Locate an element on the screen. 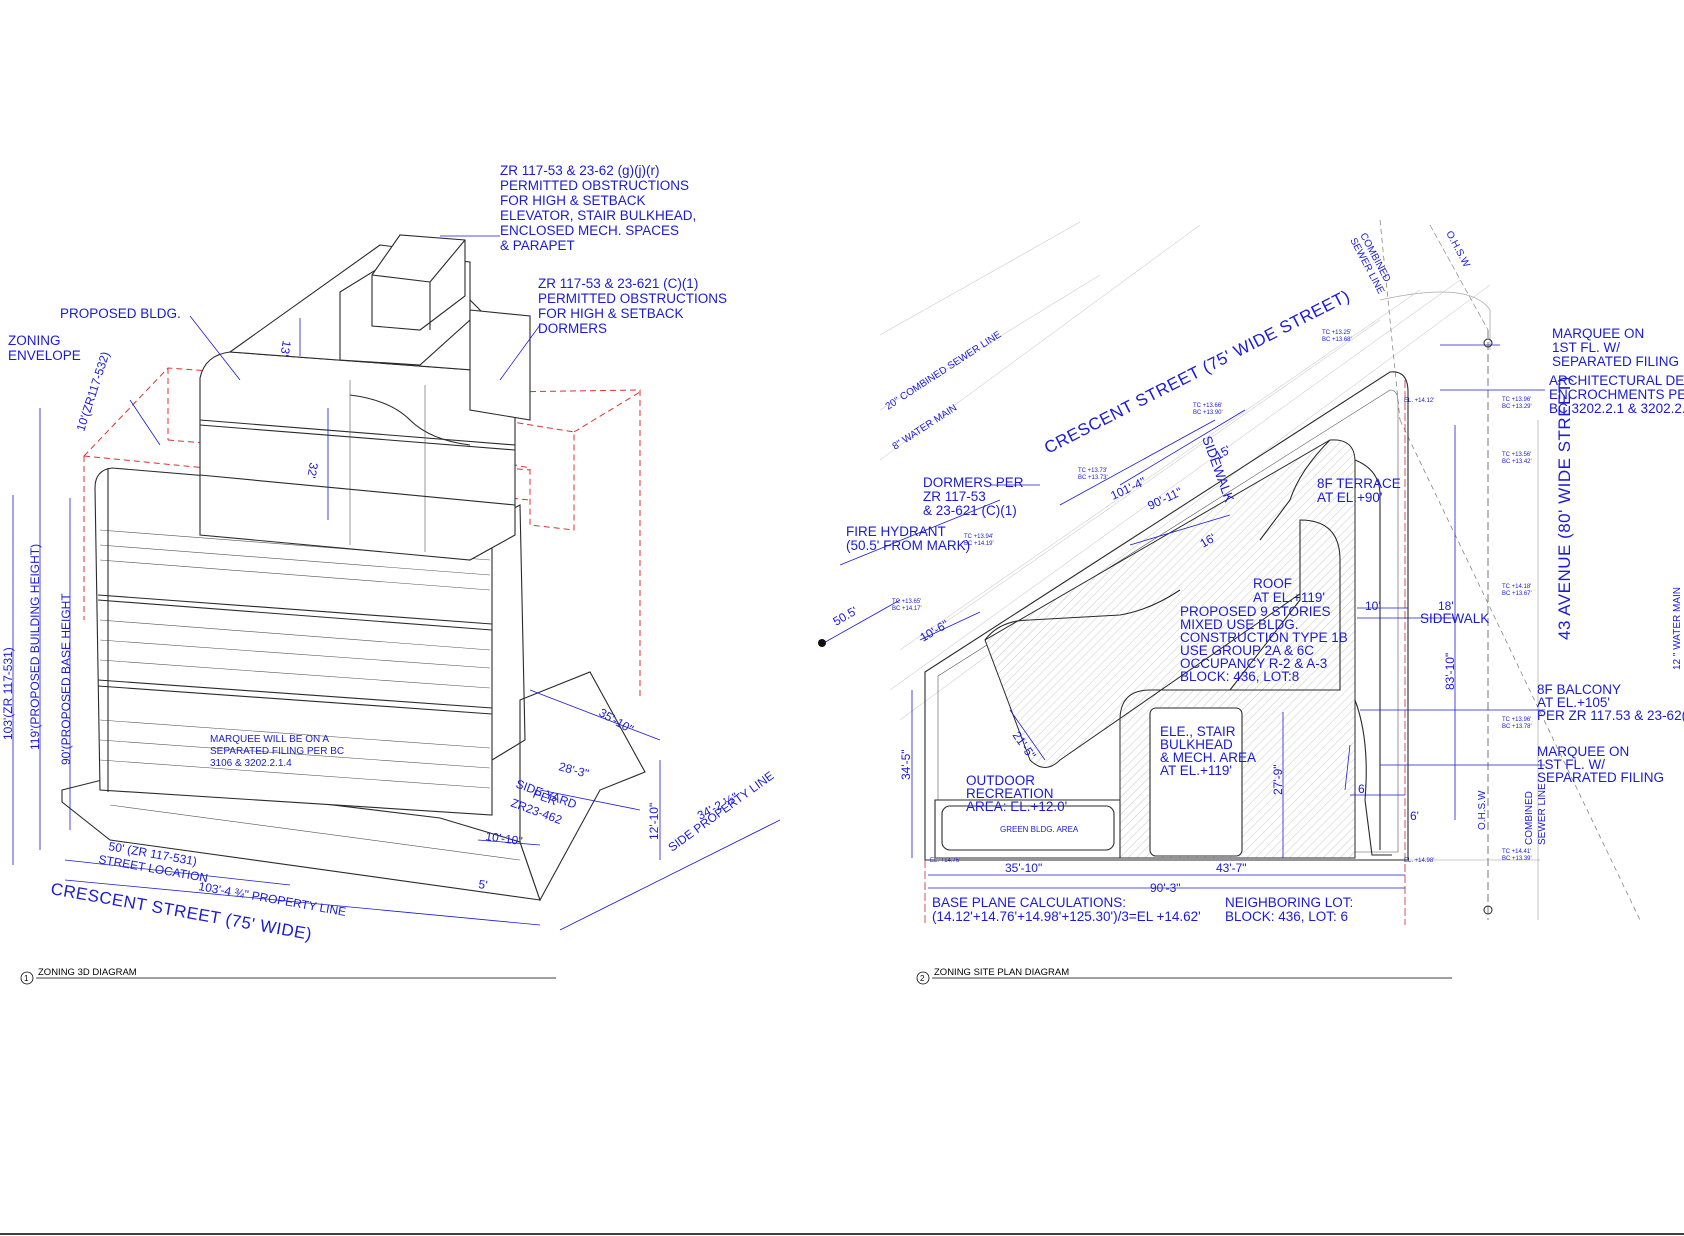 The image size is (1684, 1236). dormer-note-line-2: PERMITTED OBSTRUCTIONS is located at coordinates (632, 298).